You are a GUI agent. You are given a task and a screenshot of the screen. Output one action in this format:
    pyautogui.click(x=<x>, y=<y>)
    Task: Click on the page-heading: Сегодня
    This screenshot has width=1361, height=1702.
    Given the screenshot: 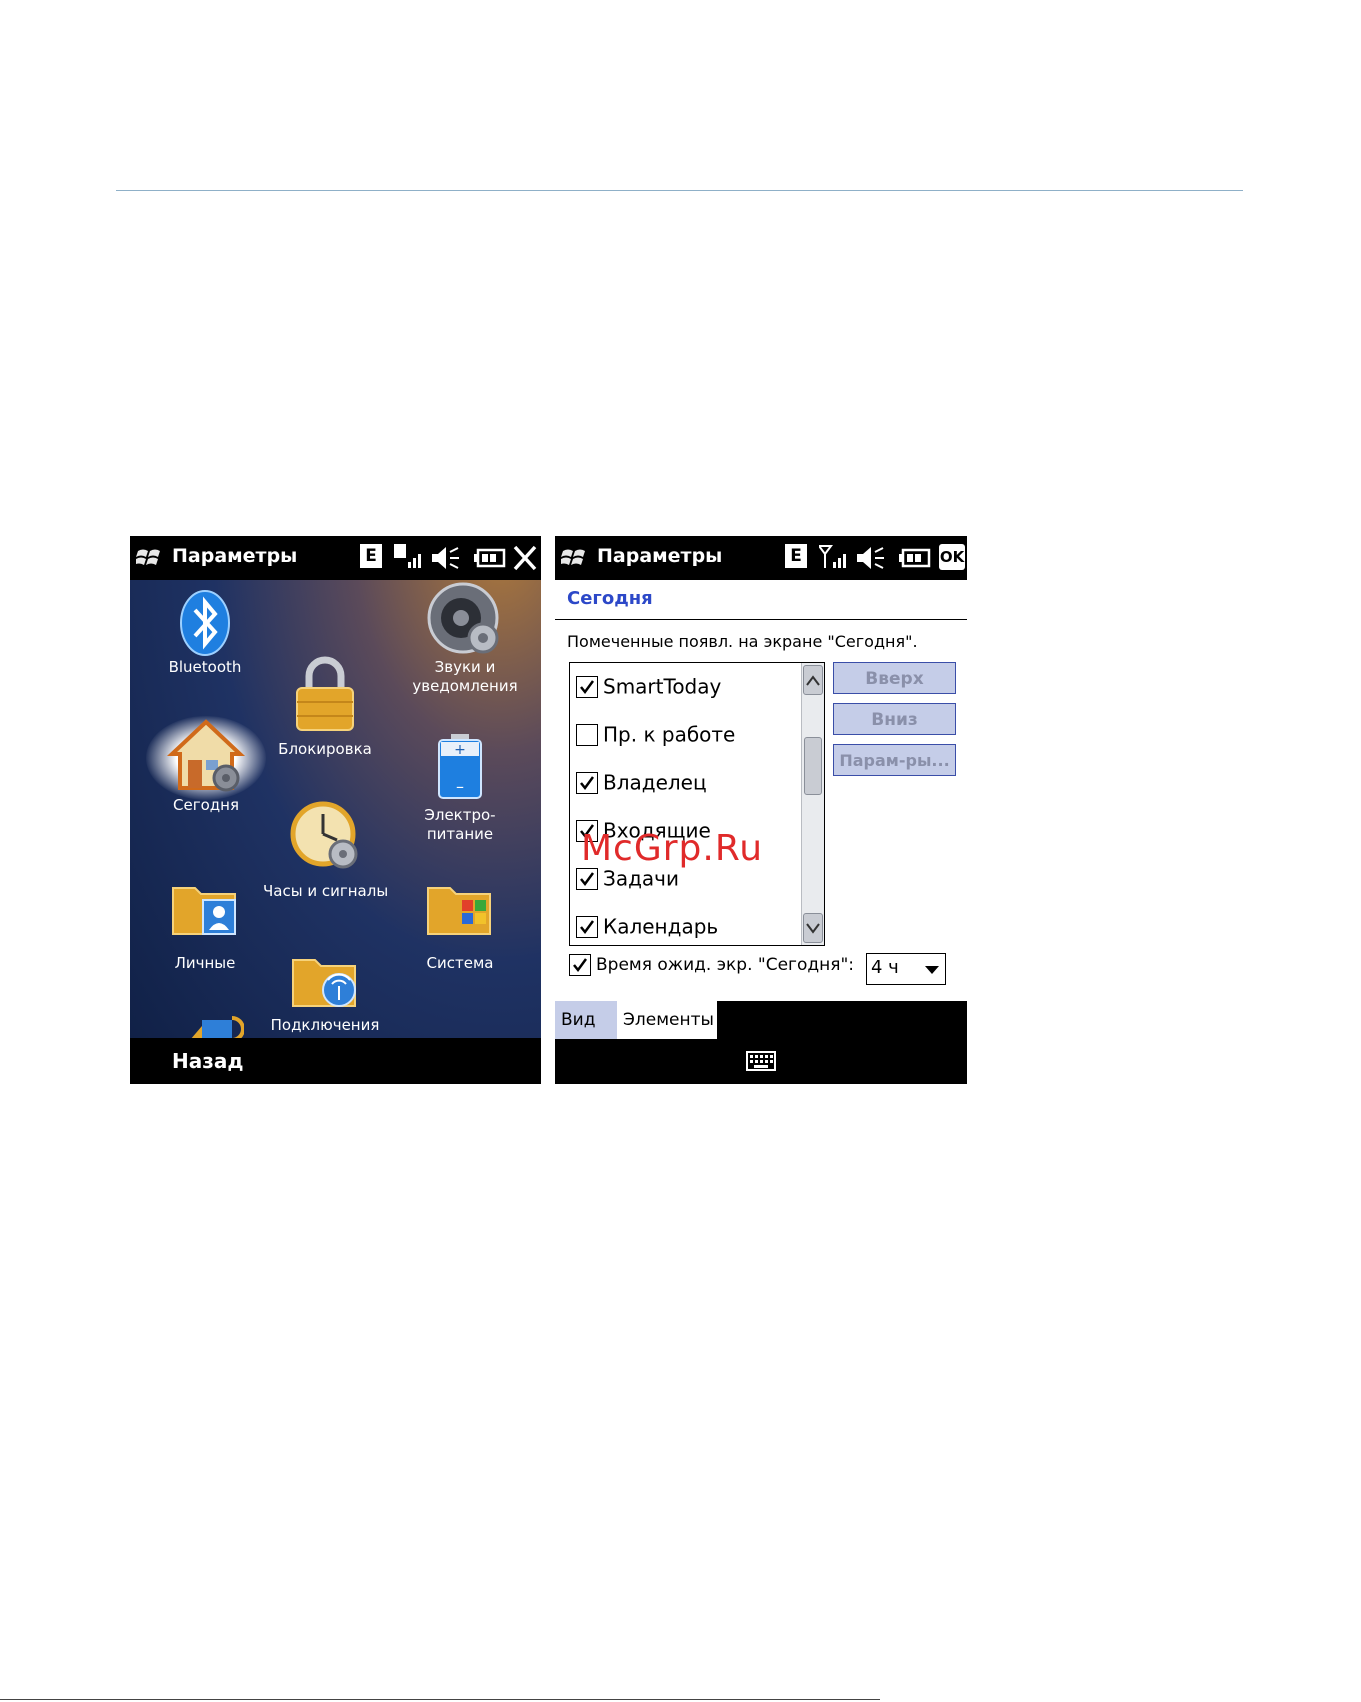 What is the action you would take?
    pyautogui.click(x=610, y=598)
    